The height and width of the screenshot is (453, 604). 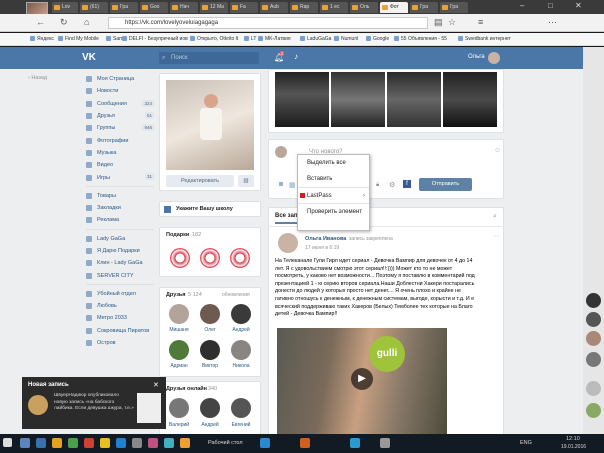 What do you see at coordinates (246, 181) in the screenshot?
I see `stats-button: ▥` at bounding box center [246, 181].